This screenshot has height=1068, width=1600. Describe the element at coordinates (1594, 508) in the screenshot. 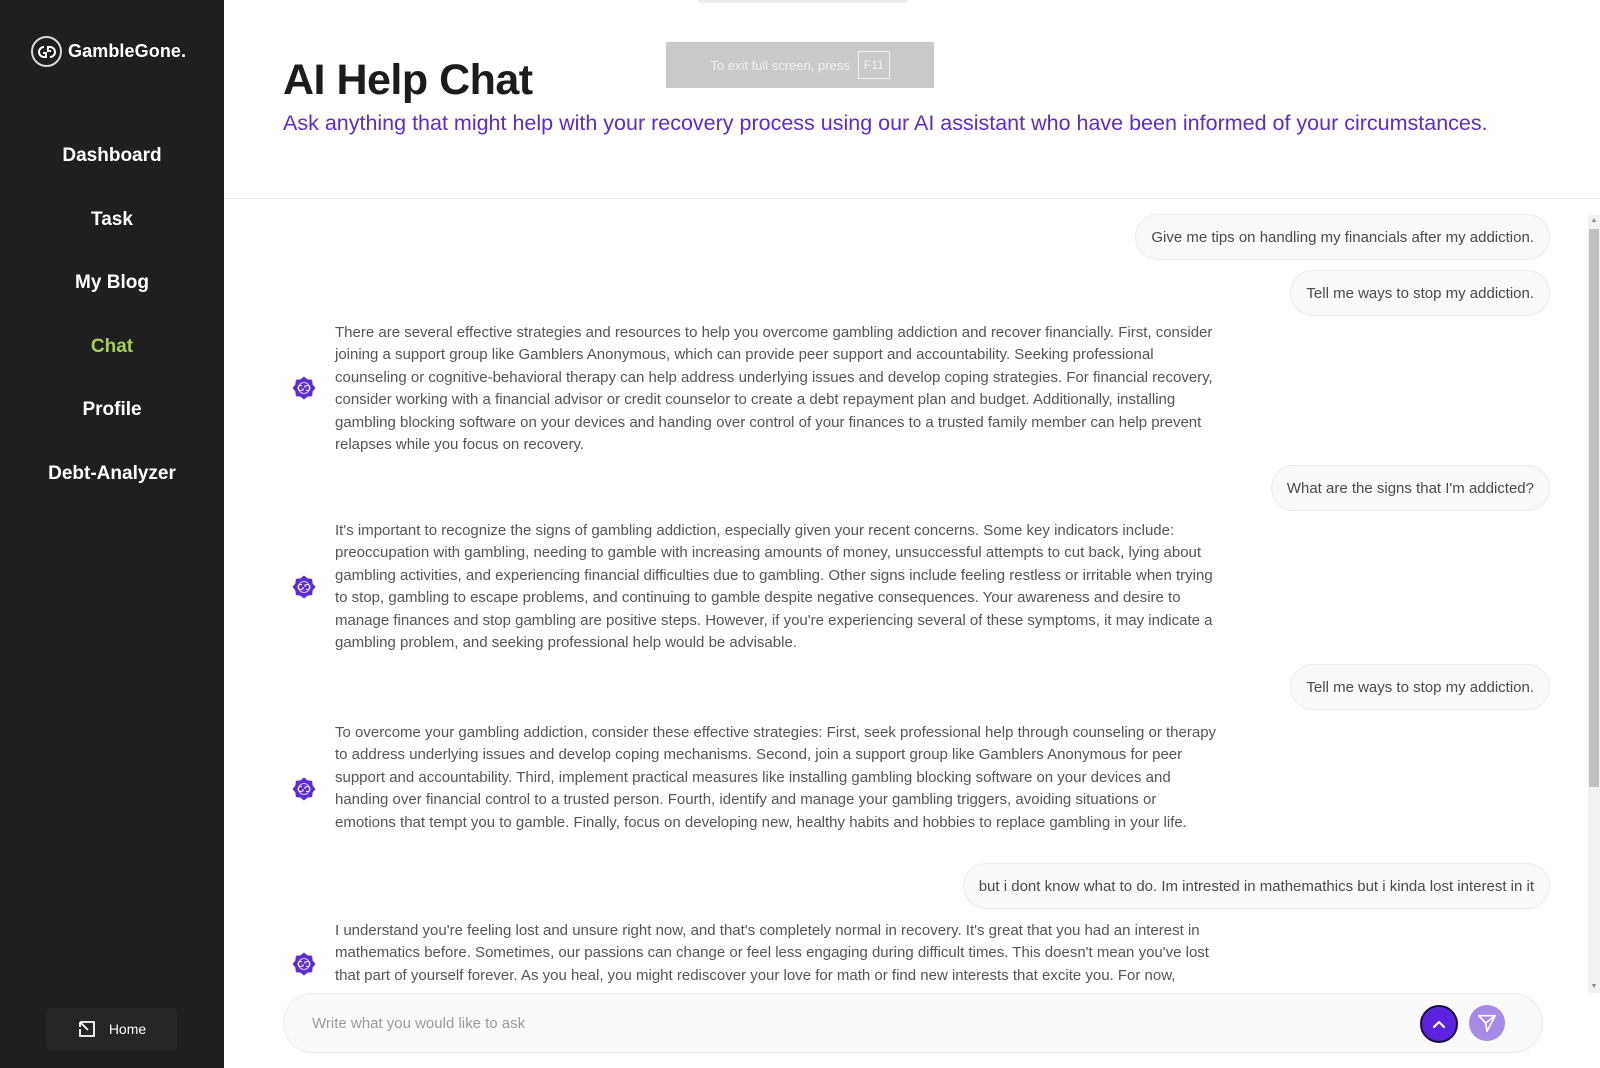

I see `scrollbar-thumb` at that location.